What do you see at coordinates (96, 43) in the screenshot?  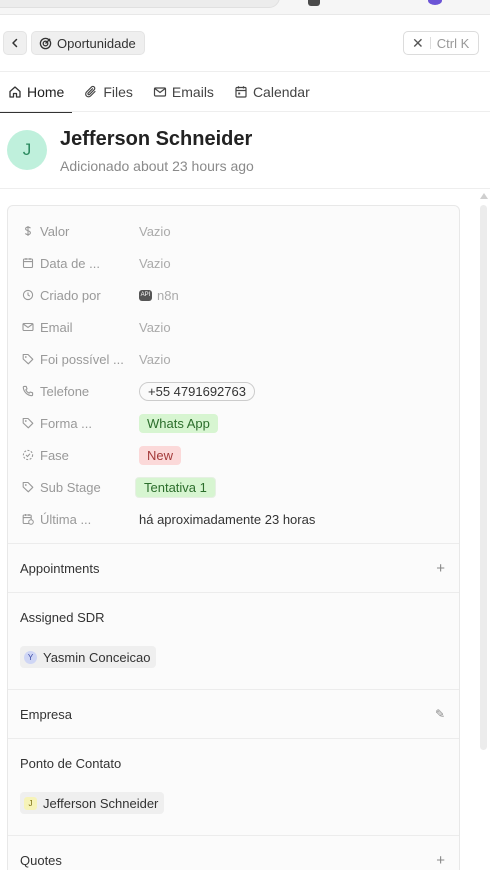 I see `object-type-label: Oportunidade` at bounding box center [96, 43].